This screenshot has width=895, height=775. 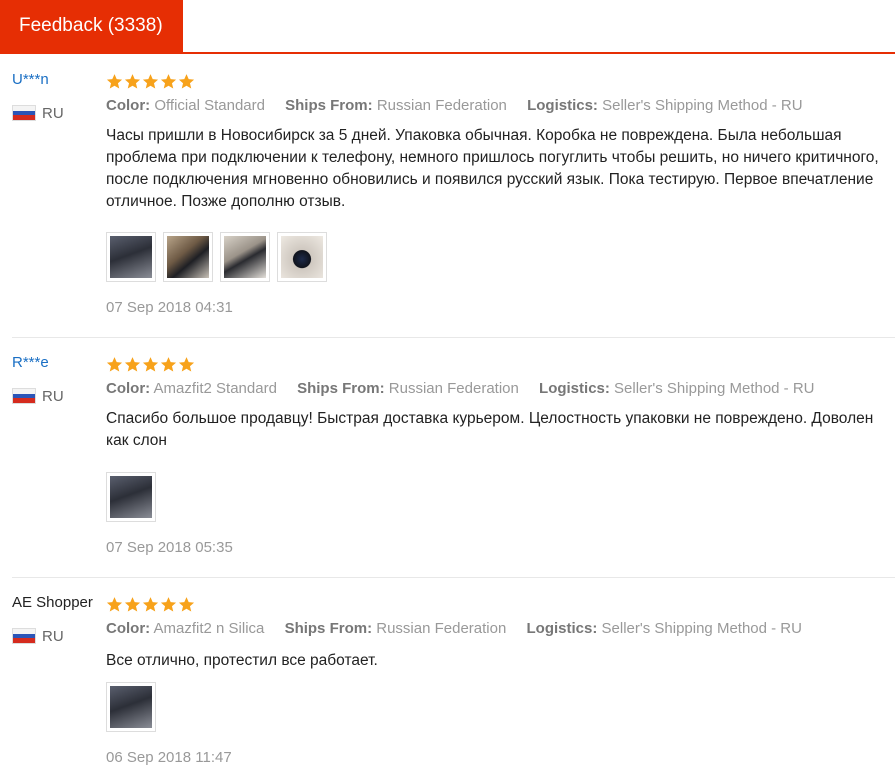 What do you see at coordinates (169, 757) in the screenshot?
I see `review-date: 06 Sep 2018 11:47` at bounding box center [169, 757].